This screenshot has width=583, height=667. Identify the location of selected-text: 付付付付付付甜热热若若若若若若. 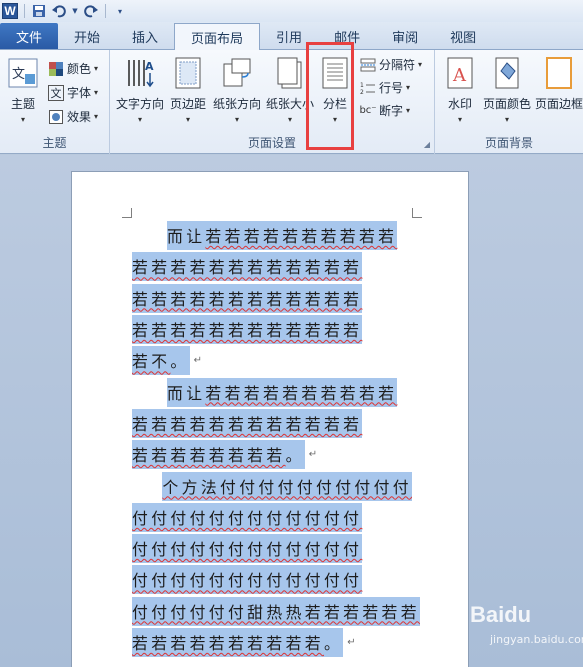
(276, 611).